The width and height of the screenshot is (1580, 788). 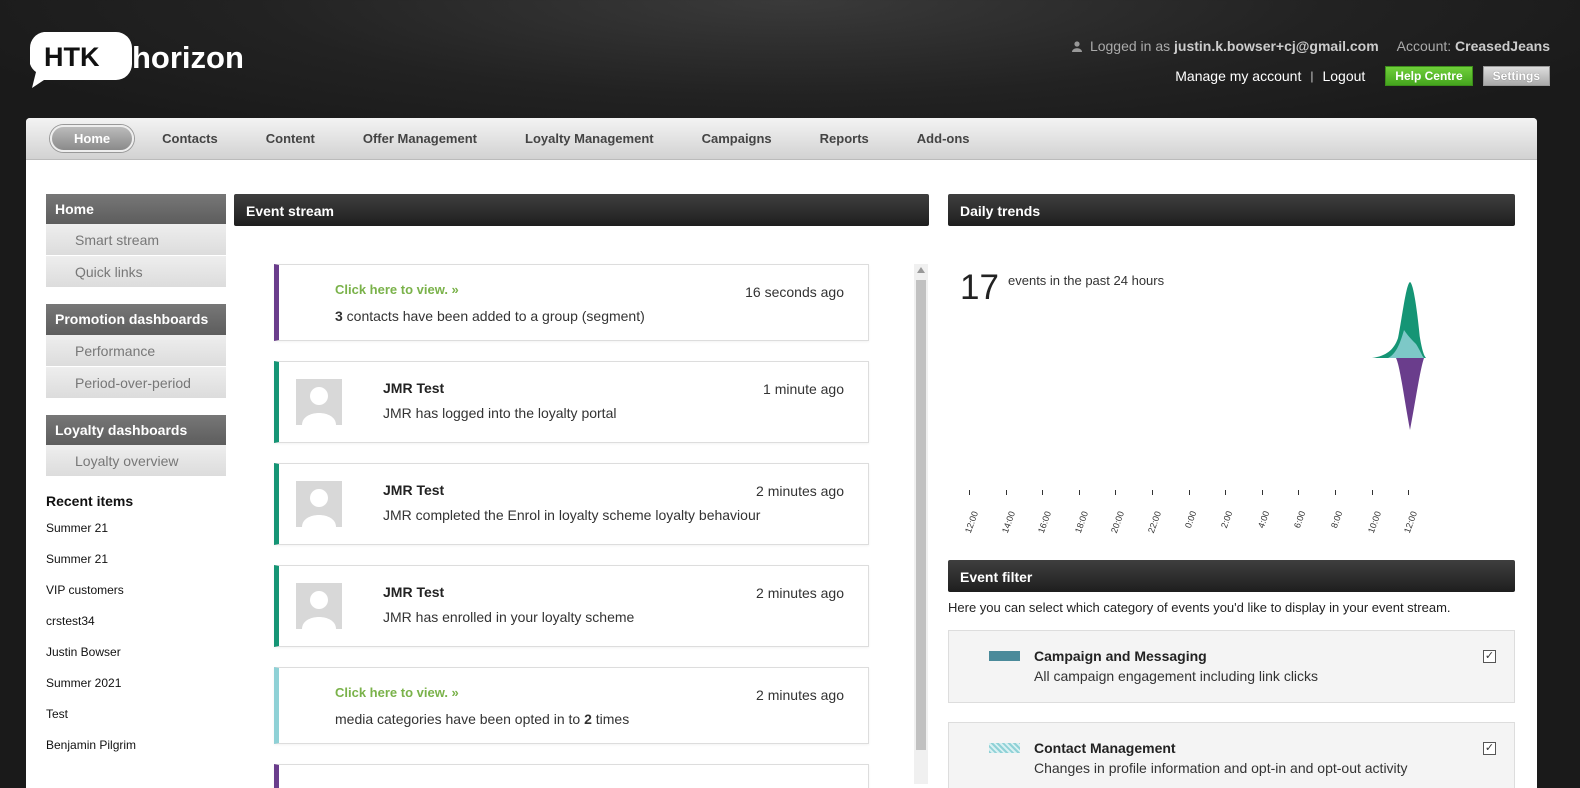 I want to click on x-axis-label: 0:00, so click(x=1190, y=519).